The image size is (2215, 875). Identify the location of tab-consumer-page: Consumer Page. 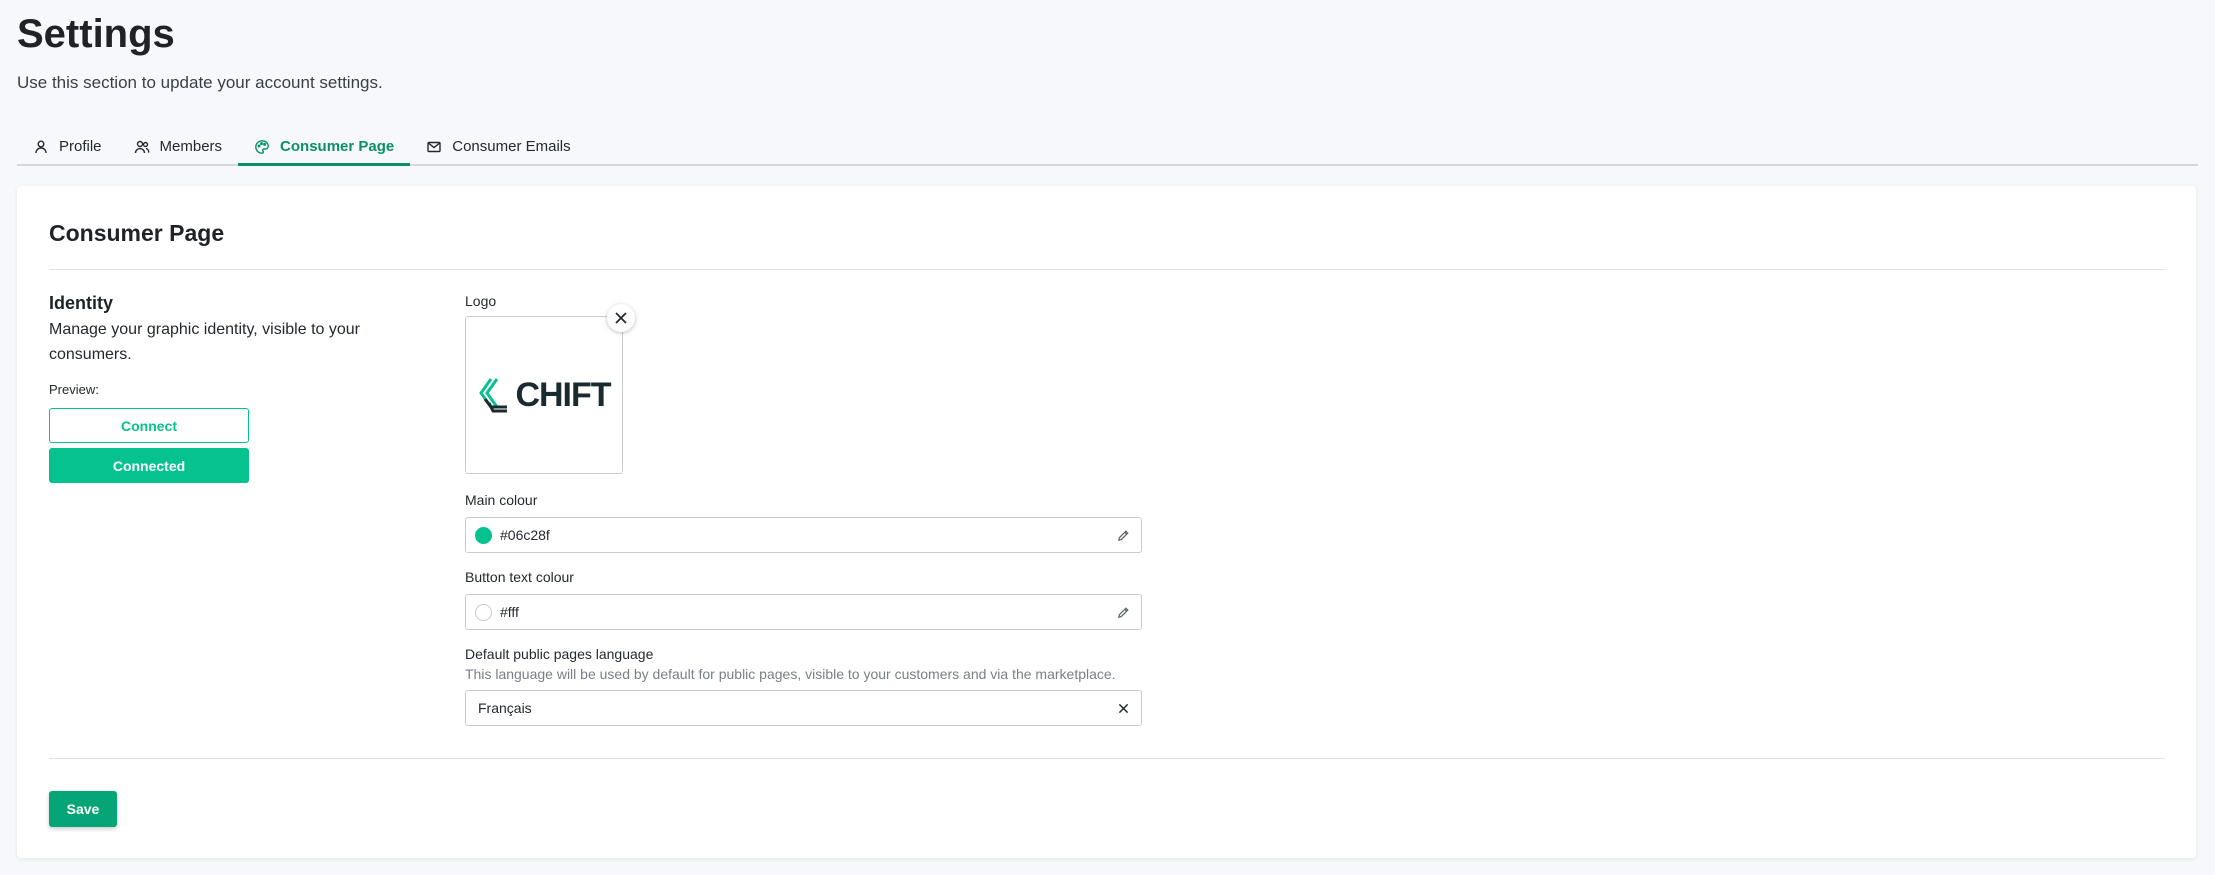
(324, 147).